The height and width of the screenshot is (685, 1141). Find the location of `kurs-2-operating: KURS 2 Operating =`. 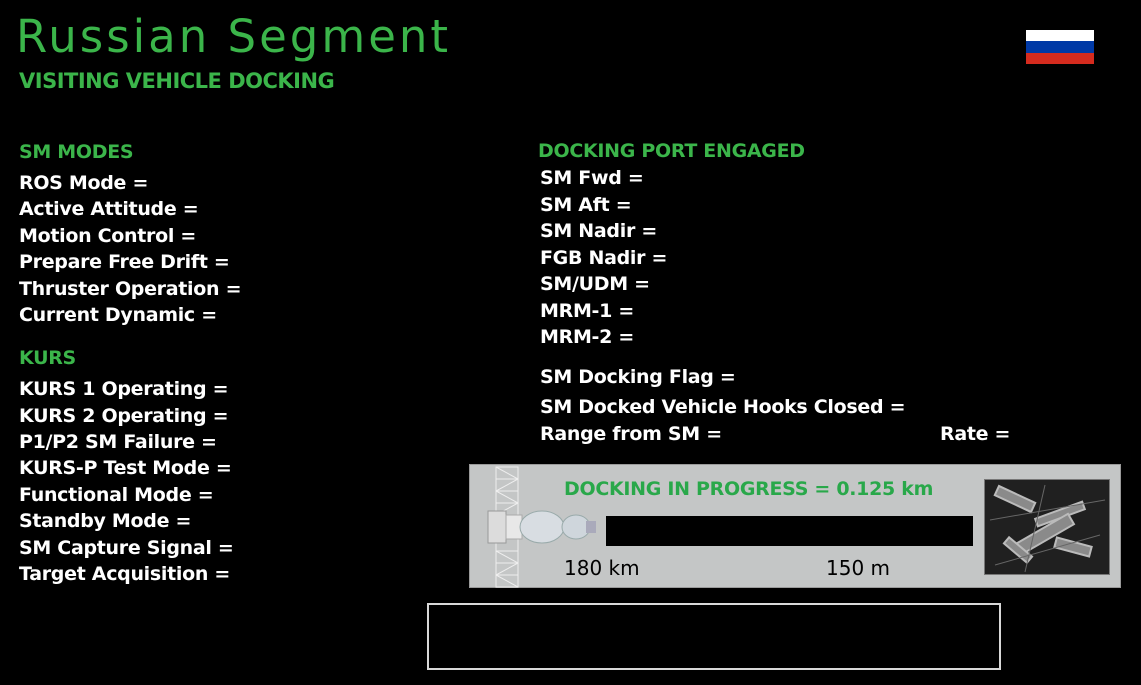

kurs-2-operating: KURS 2 Operating = is located at coordinates (124, 416).